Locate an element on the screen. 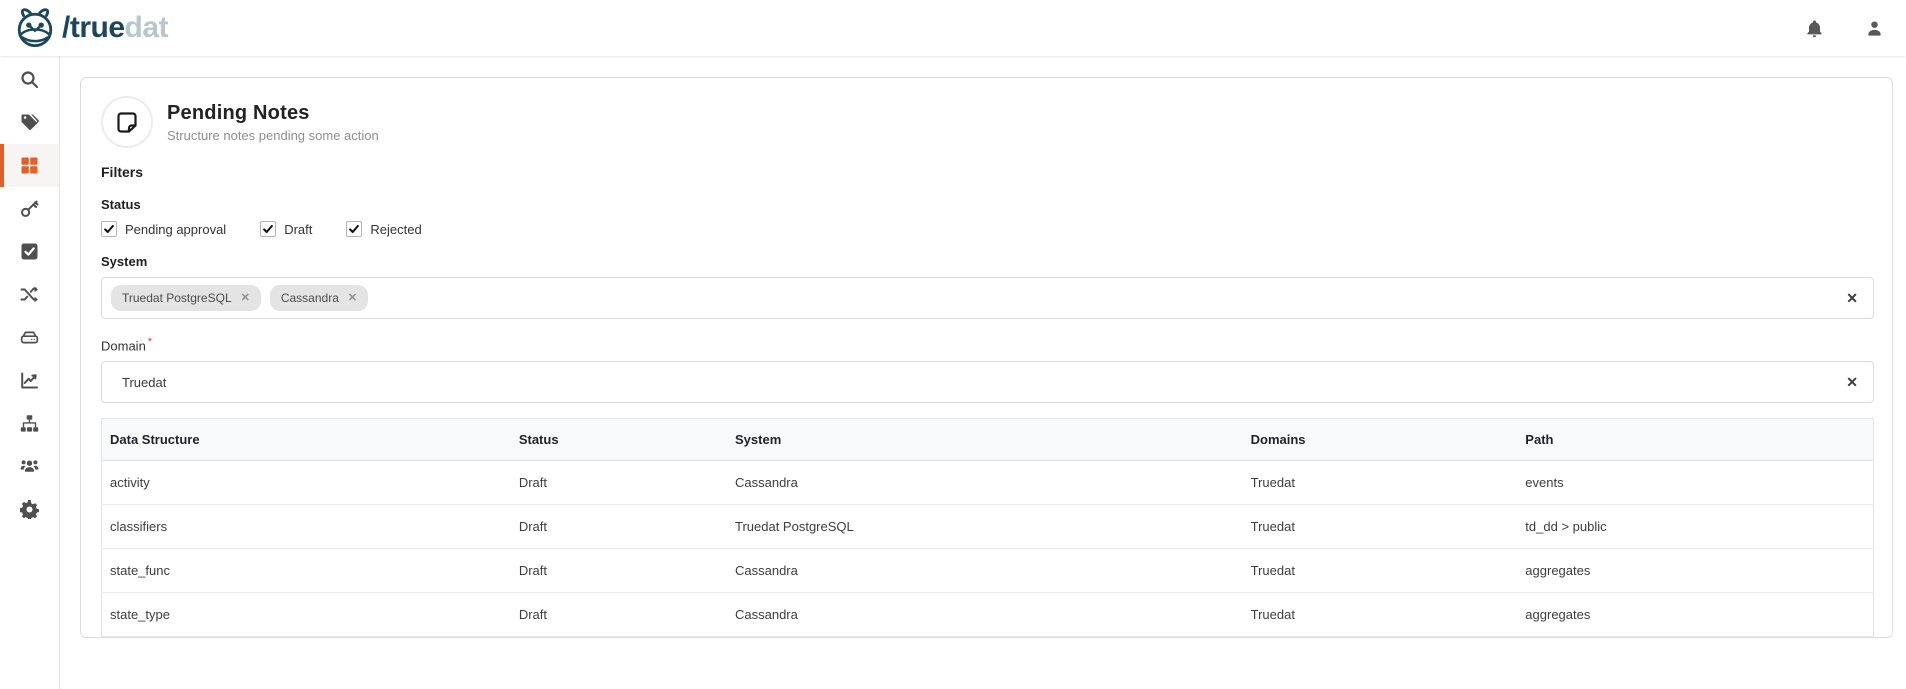 The image size is (1906, 689). sidebar-item-tags is located at coordinates (29, 122).